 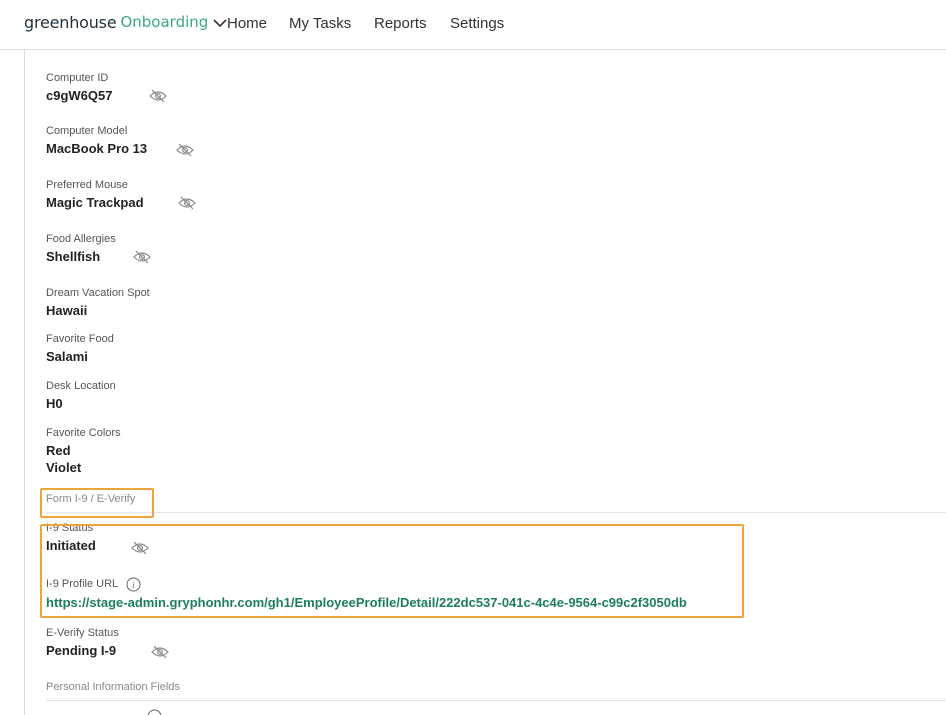 What do you see at coordinates (24, 382) in the screenshot?
I see `content-left-border` at bounding box center [24, 382].